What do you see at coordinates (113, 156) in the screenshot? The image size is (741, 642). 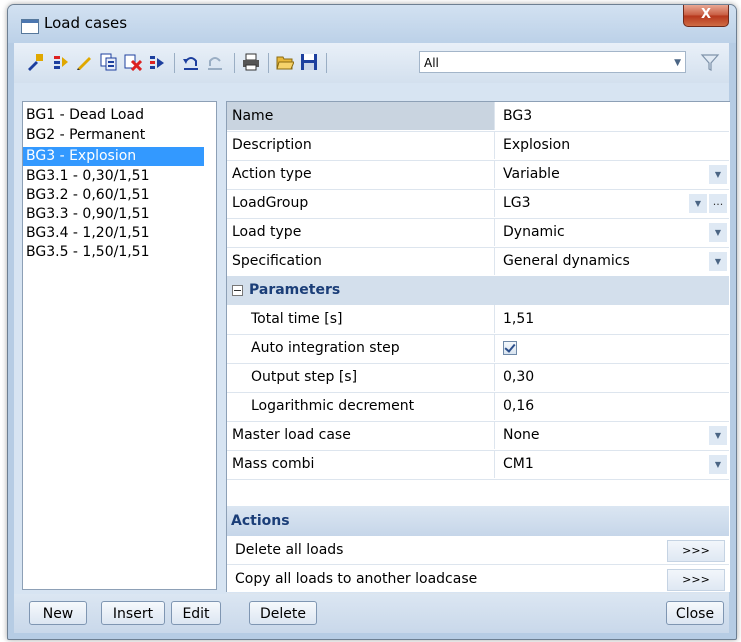 I see `list-item-selected: BG3 - Explosion` at bounding box center [113, 156].